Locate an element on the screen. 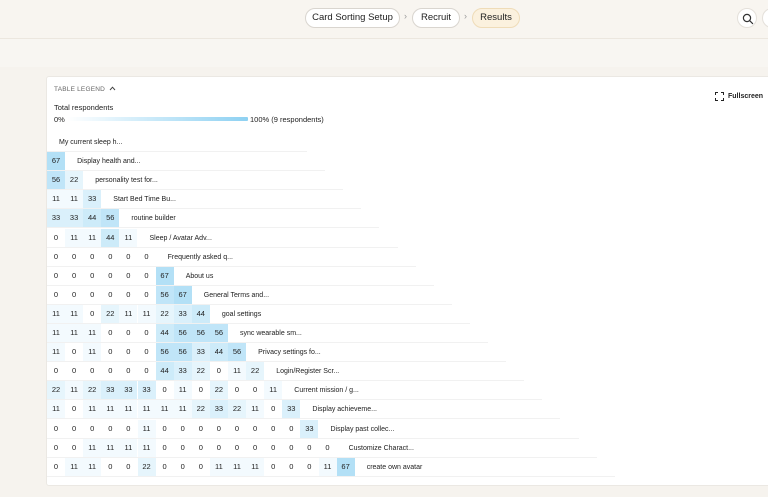 The height and width of the screenshot is (497, 768). step-recruit: Recruit is located at coordinates (436, 18).